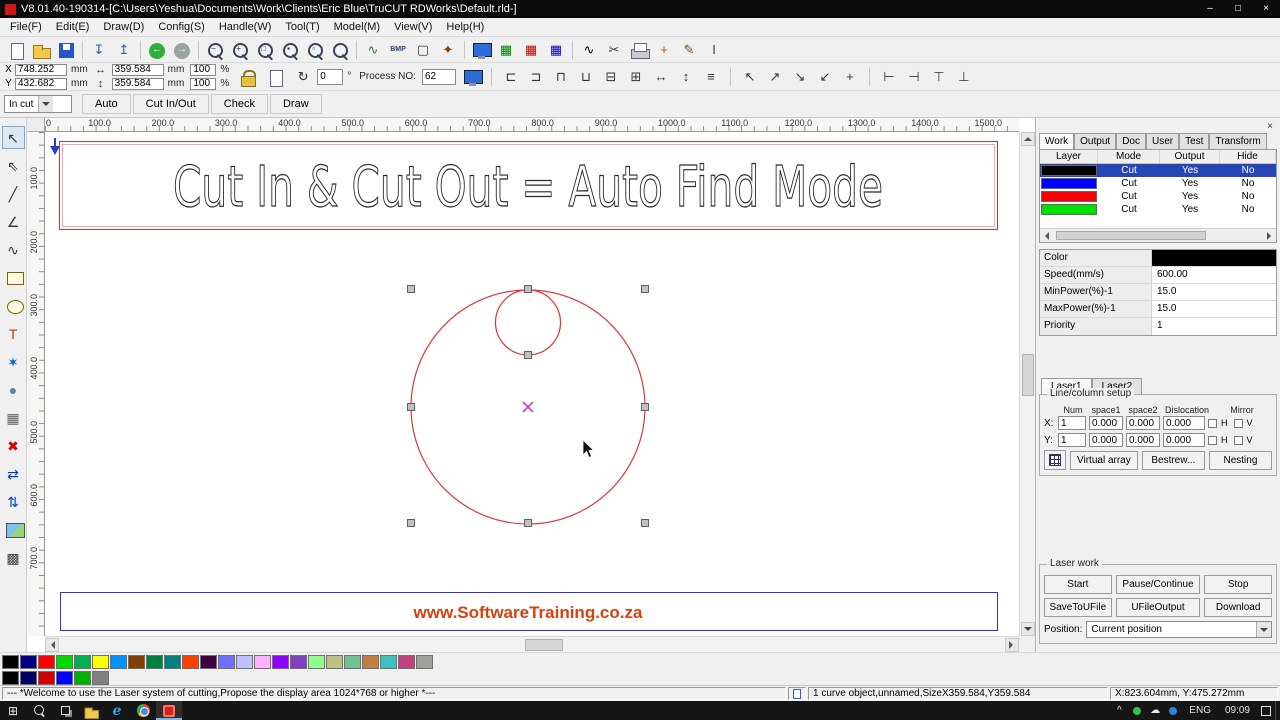 The height and width of the screenshot is (720, 1280). What do you see at coordinates (1158, 326) in the screenshot?
I see `property-row: Priority 1` at bounding box center [1158, 326].